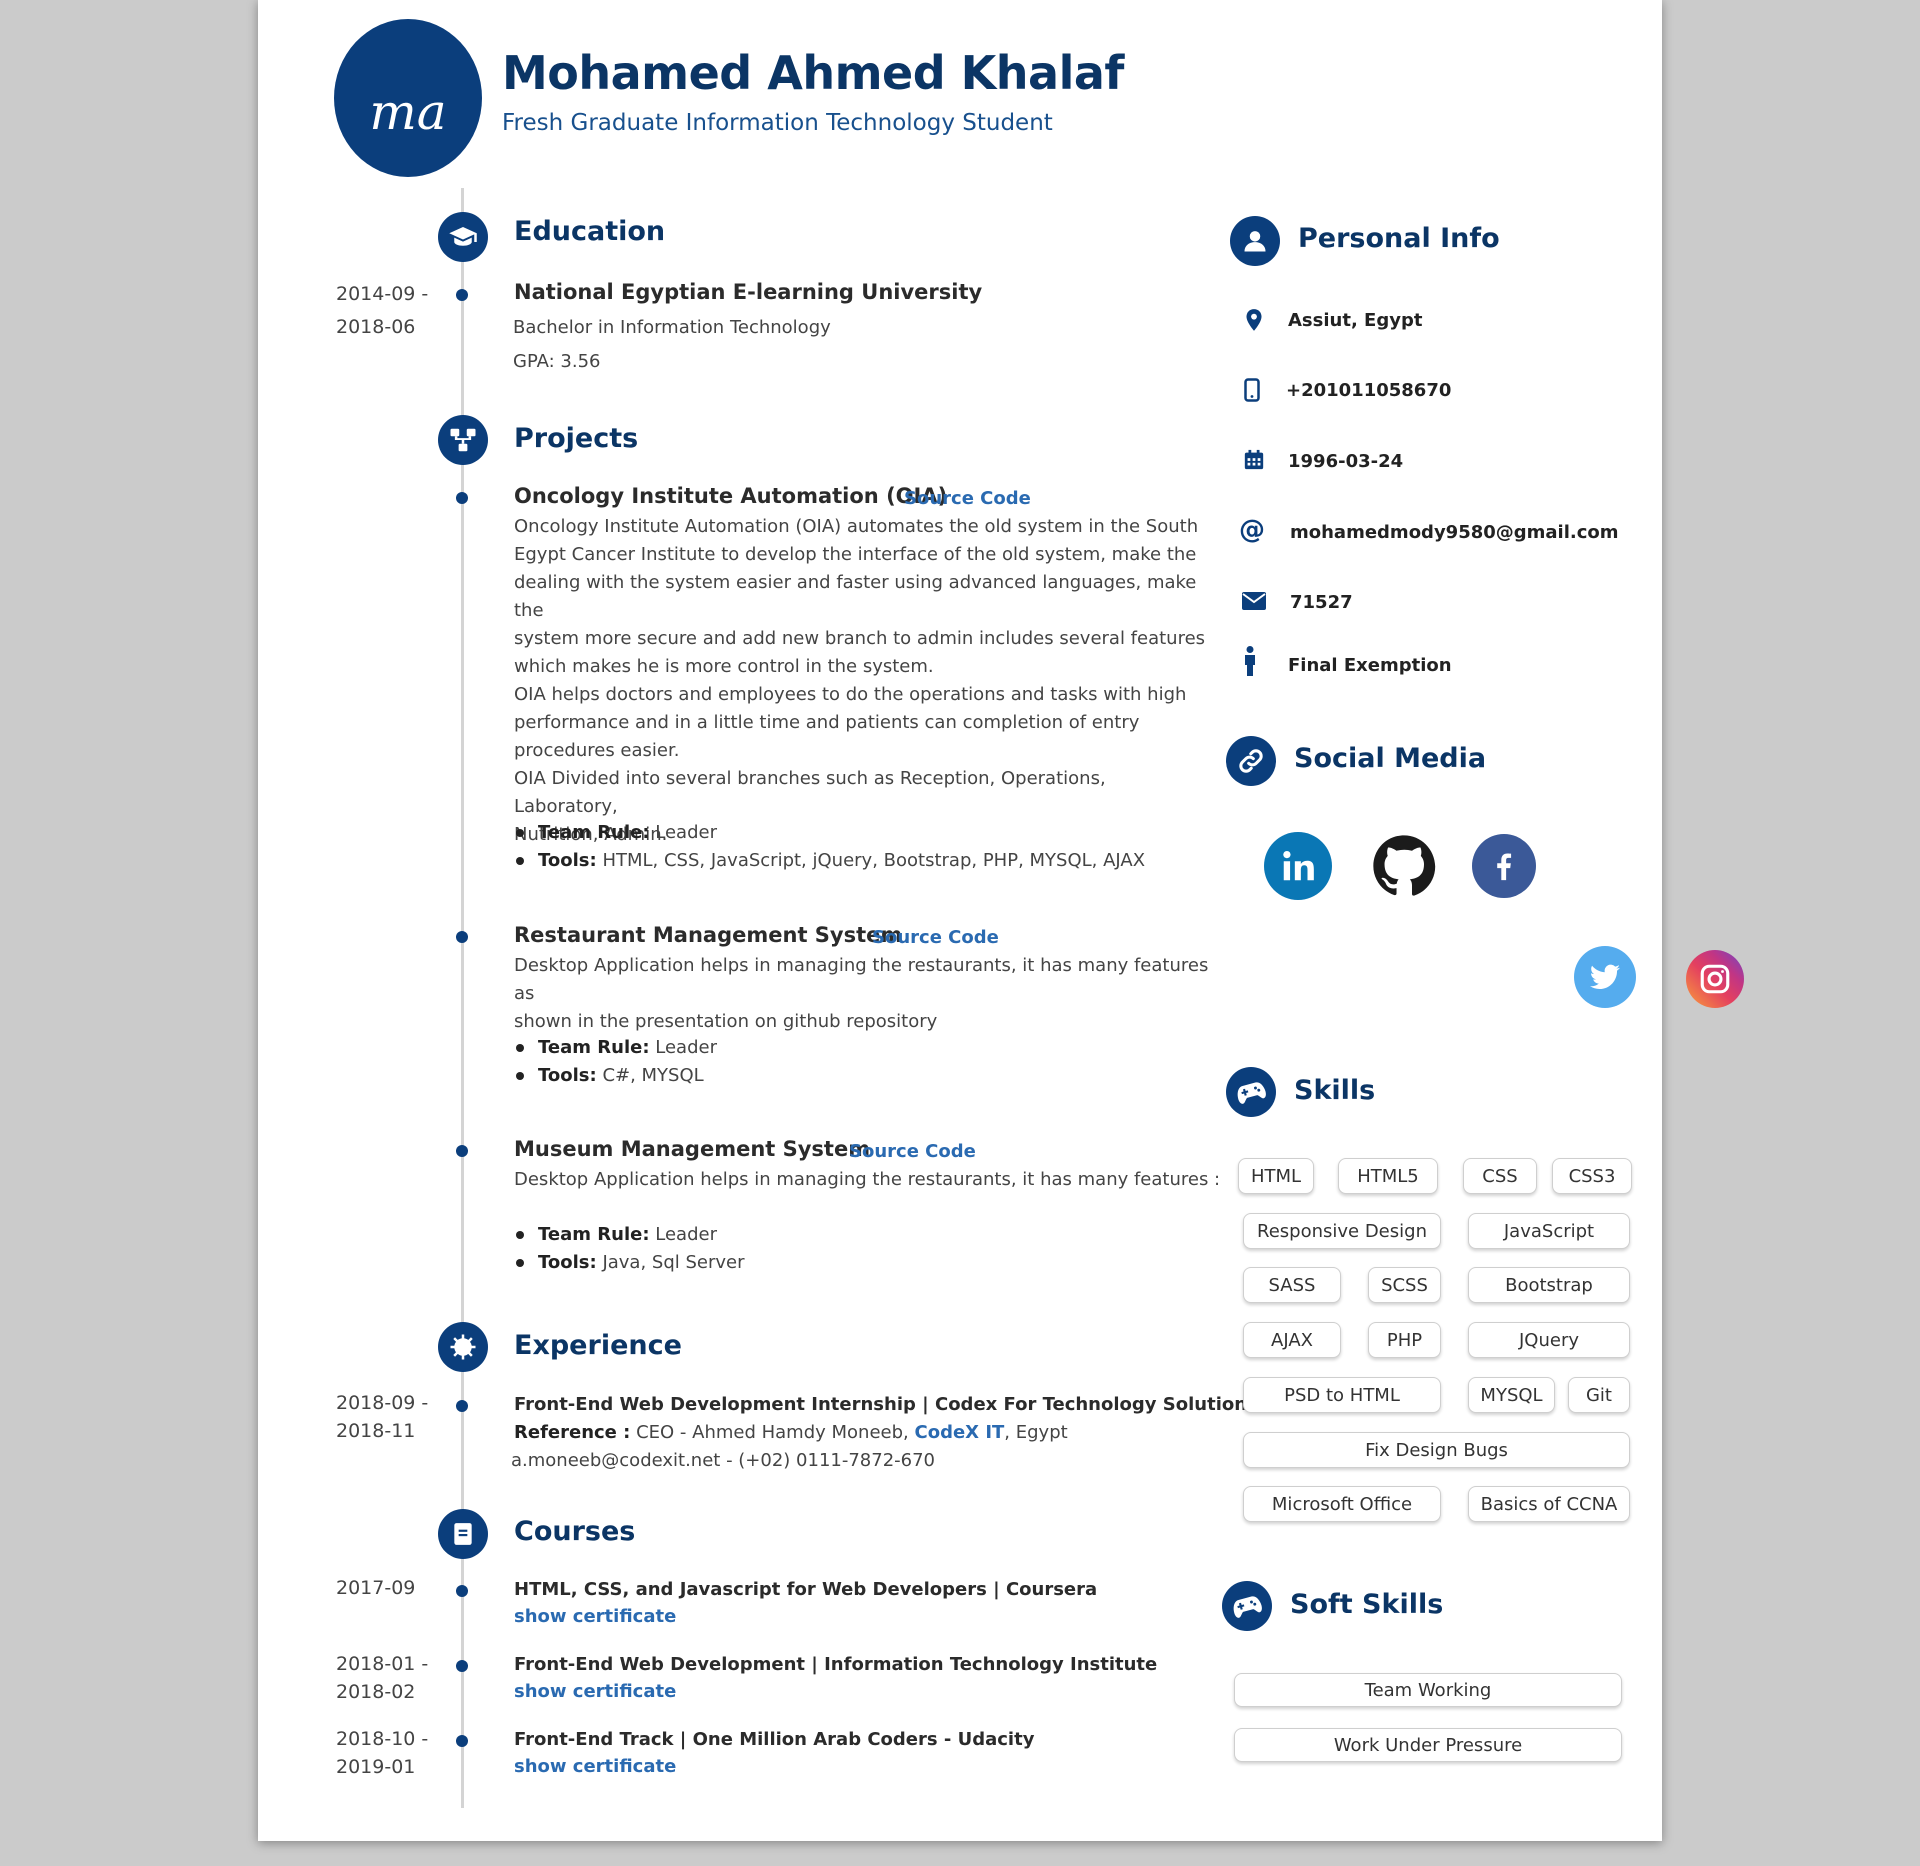 This screenshot has width=1920, height=1866. I want to click on skill-tag: Microsoft Office, so click(1342, 1504).